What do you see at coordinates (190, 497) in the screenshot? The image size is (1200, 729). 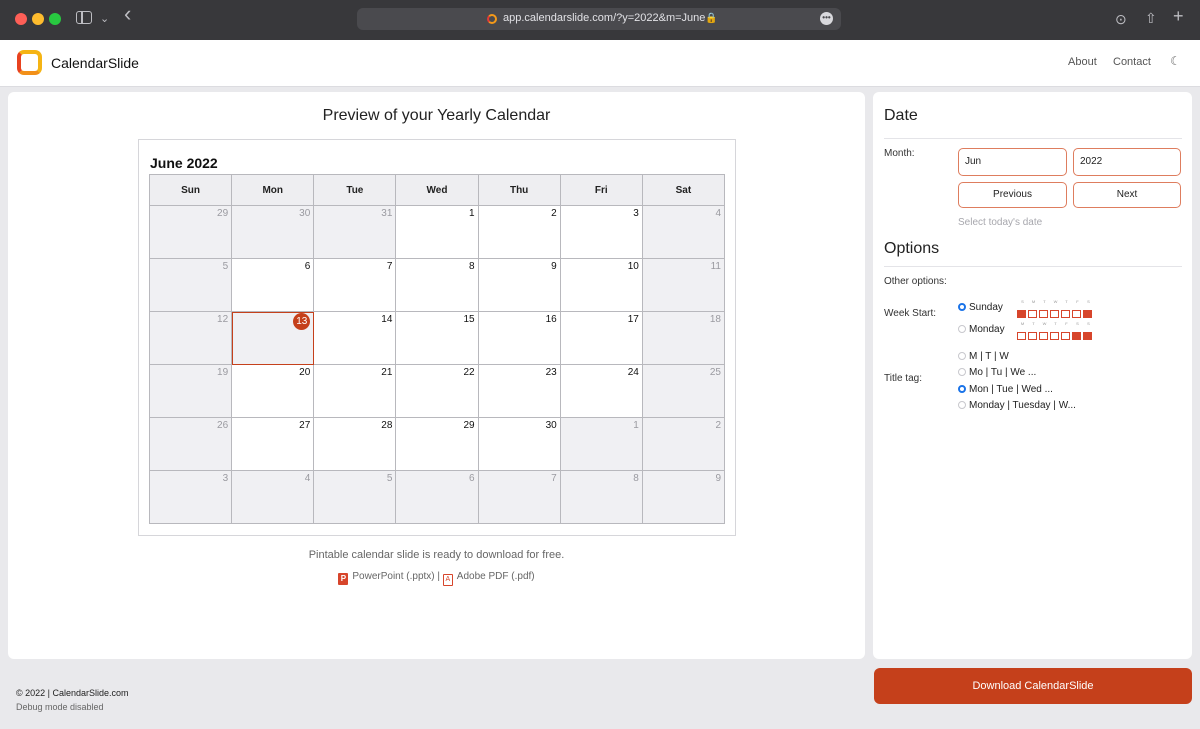 I see `day-cell-outside: 3` at bounding box center [190, 497].